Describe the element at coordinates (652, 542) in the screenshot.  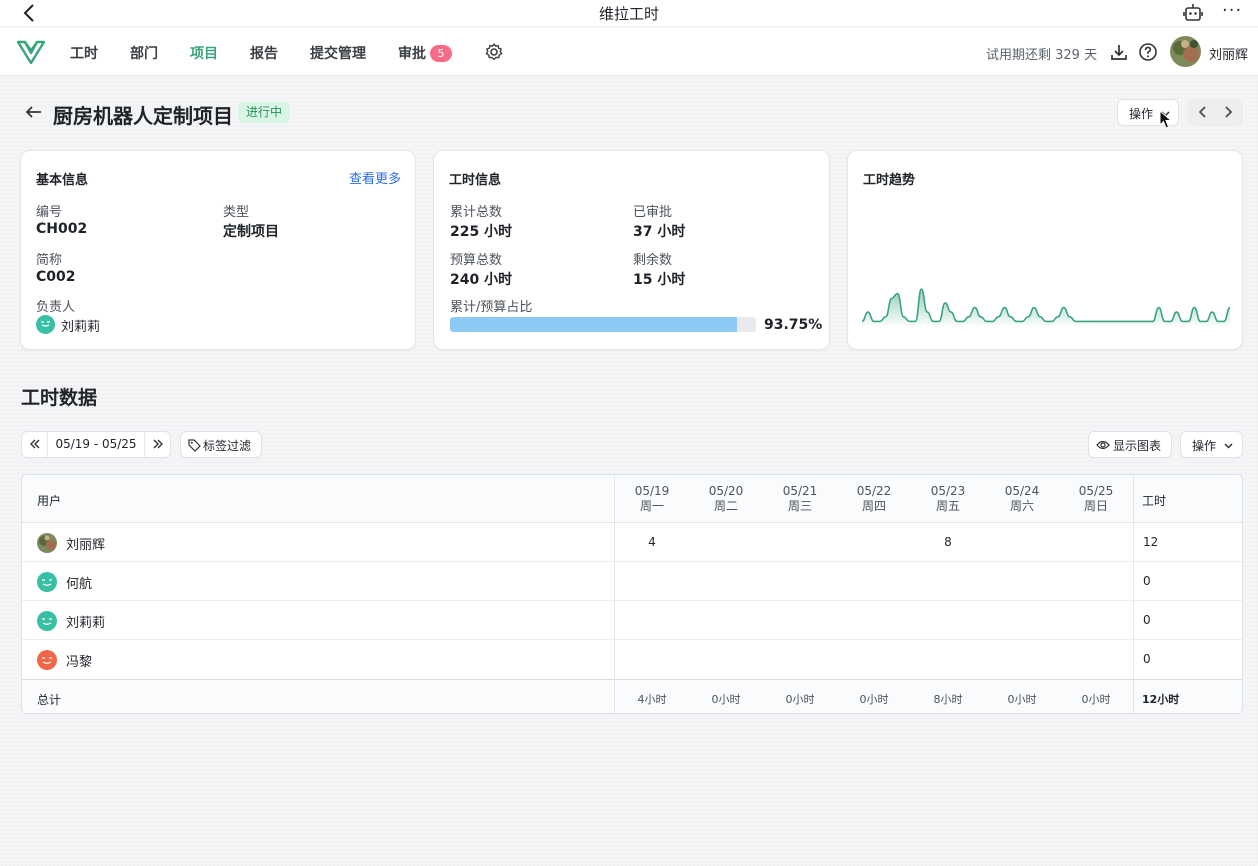
I see `hours-cell: 4` at that location.